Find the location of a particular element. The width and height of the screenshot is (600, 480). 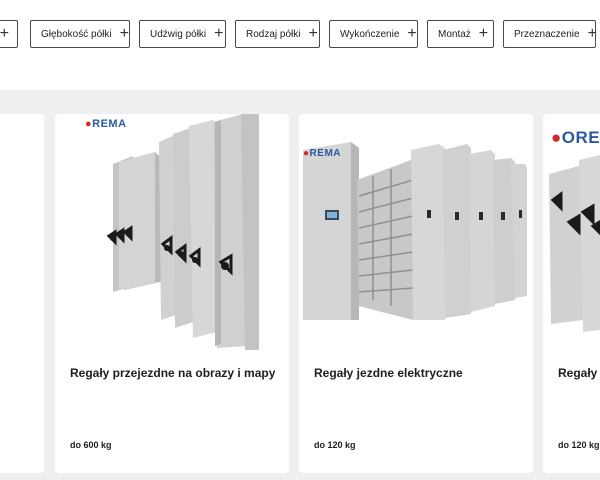

product-title: Regały p is located at coordinates (579, 373).